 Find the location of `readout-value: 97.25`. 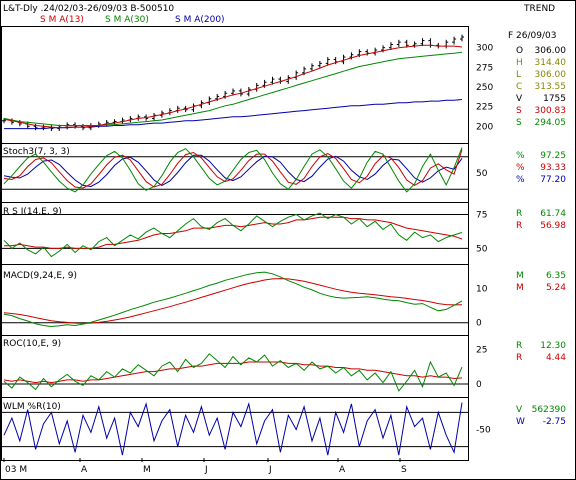

readout-value: 97.25 is located at coordinates (553, 156).